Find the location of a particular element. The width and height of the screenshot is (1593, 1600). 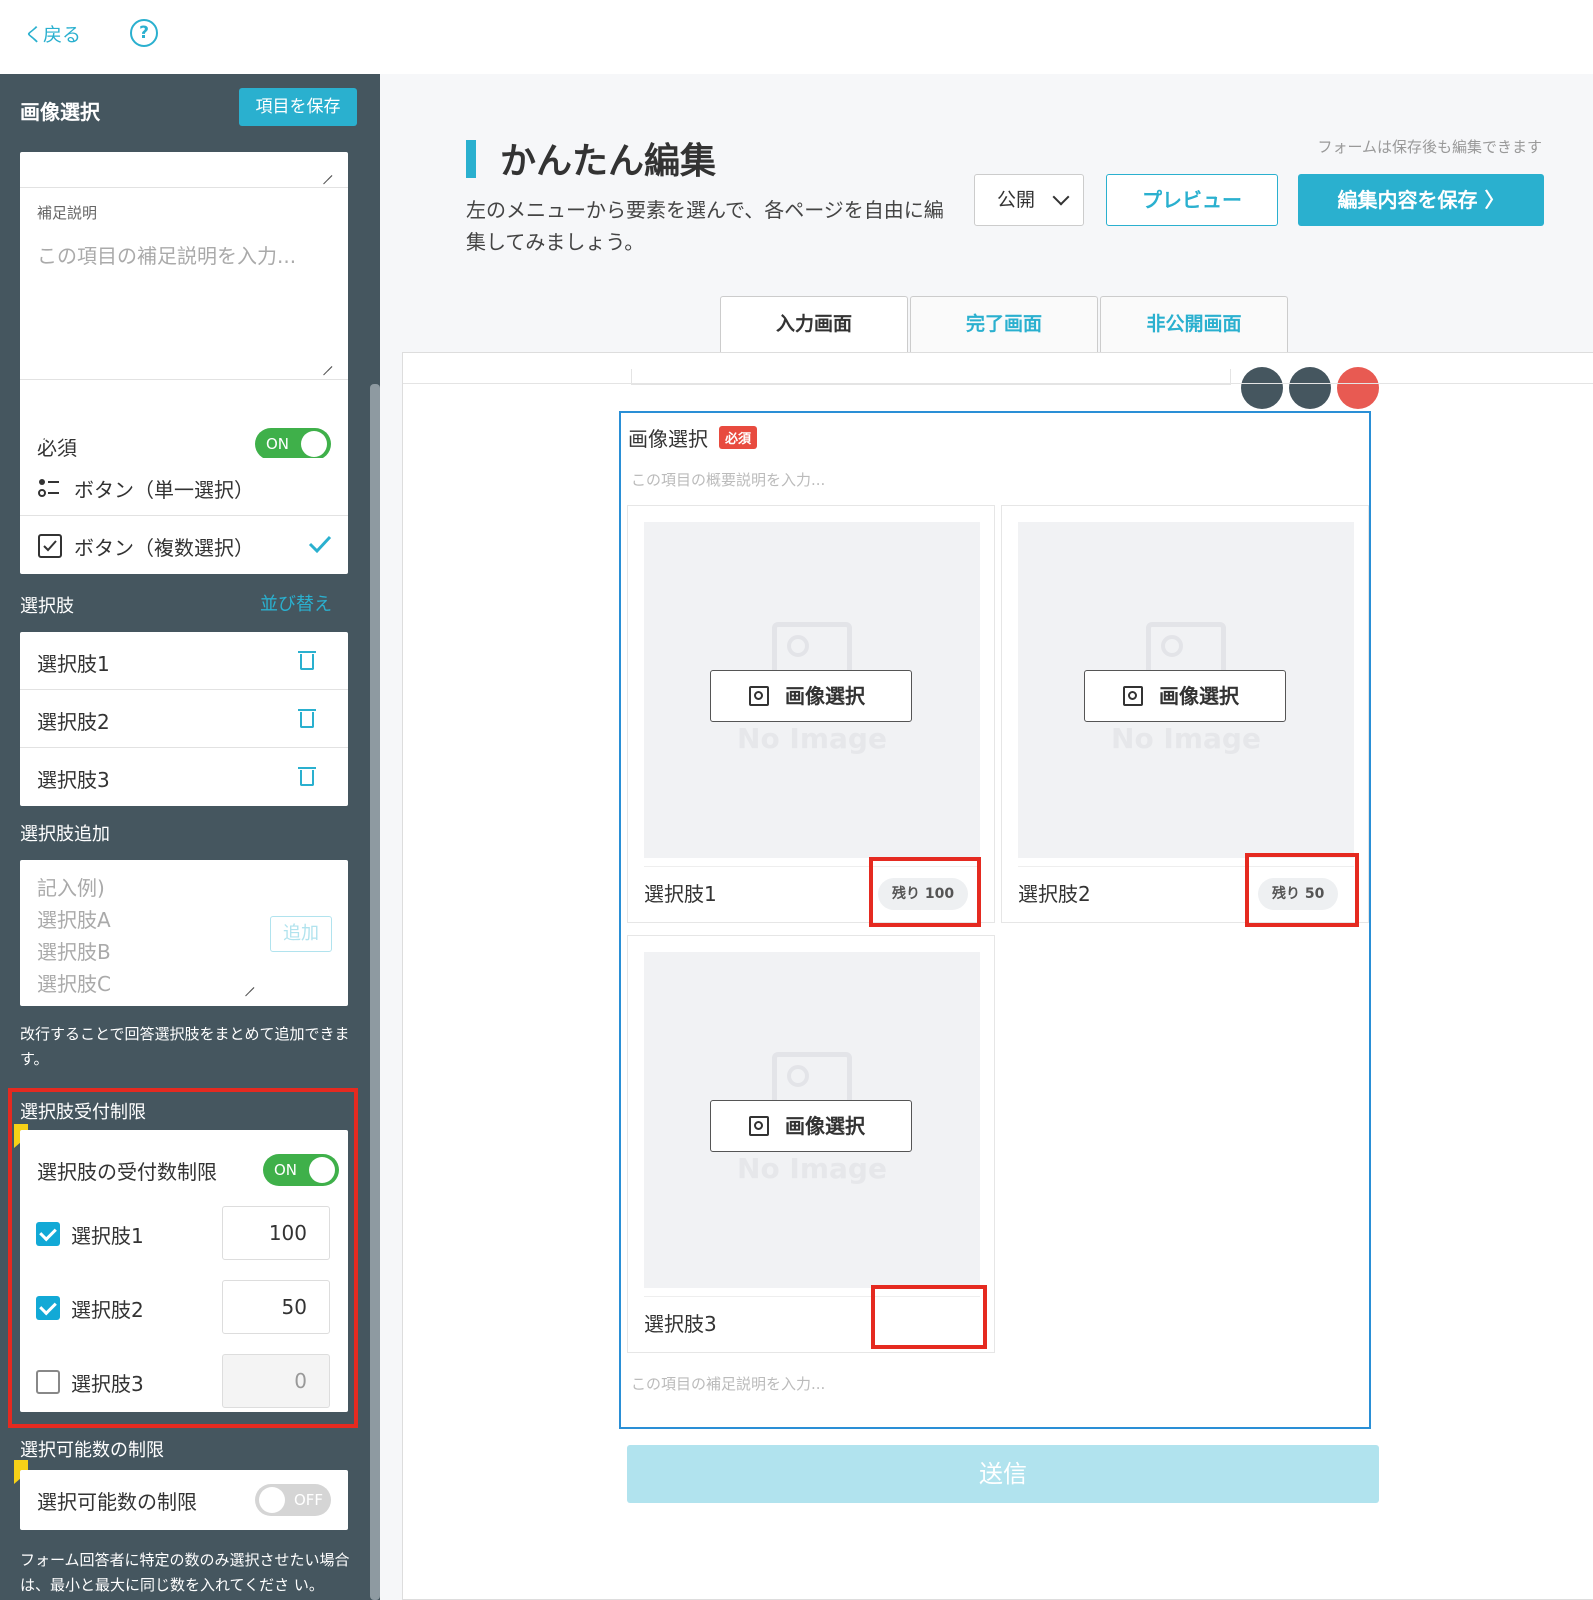

select-count-toggle: OFF is located at coordinates (293, 1500).